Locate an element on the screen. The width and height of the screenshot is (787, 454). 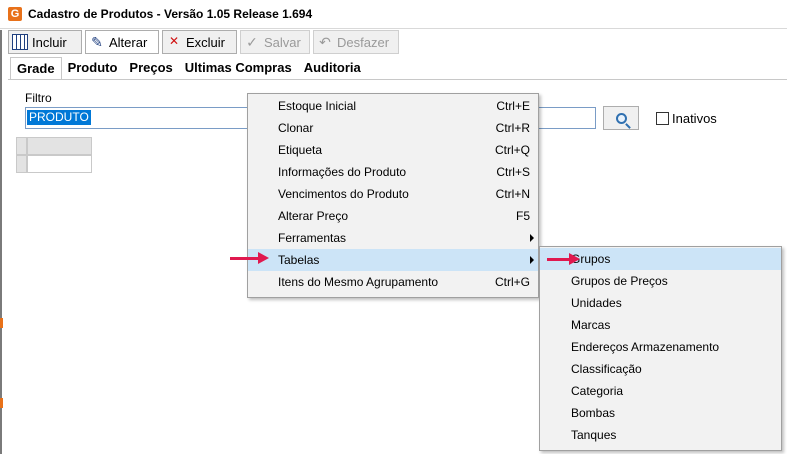
menu-item-estoque-inicial: Estoque Inicial Ctrl+E is located at coordinates (393, 106).